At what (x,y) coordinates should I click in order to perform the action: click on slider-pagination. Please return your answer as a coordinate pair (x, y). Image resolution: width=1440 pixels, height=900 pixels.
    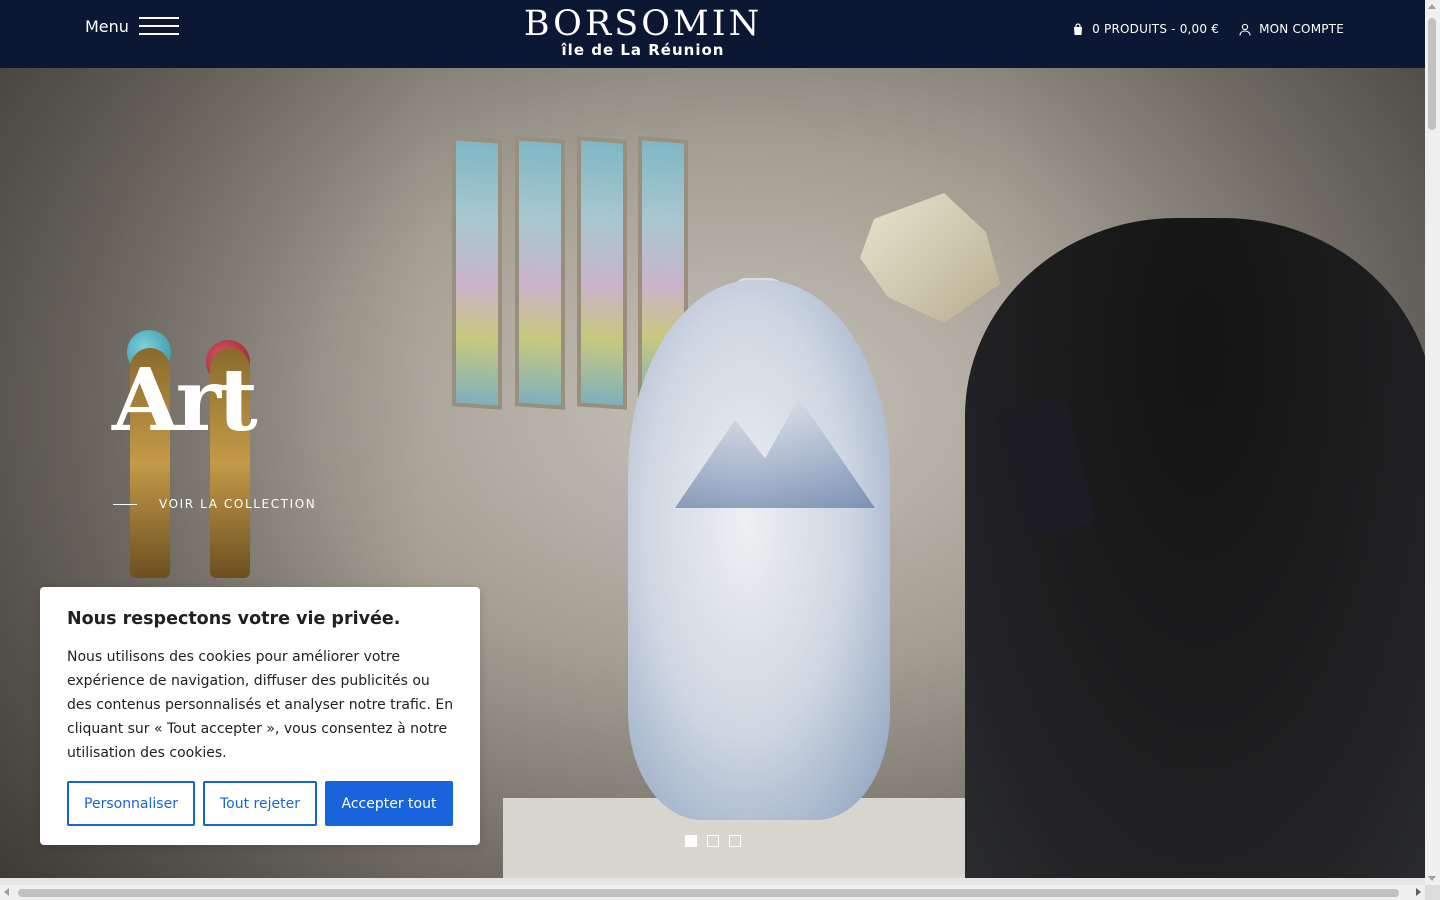
    Looking at the image, I should click on (713, 841).